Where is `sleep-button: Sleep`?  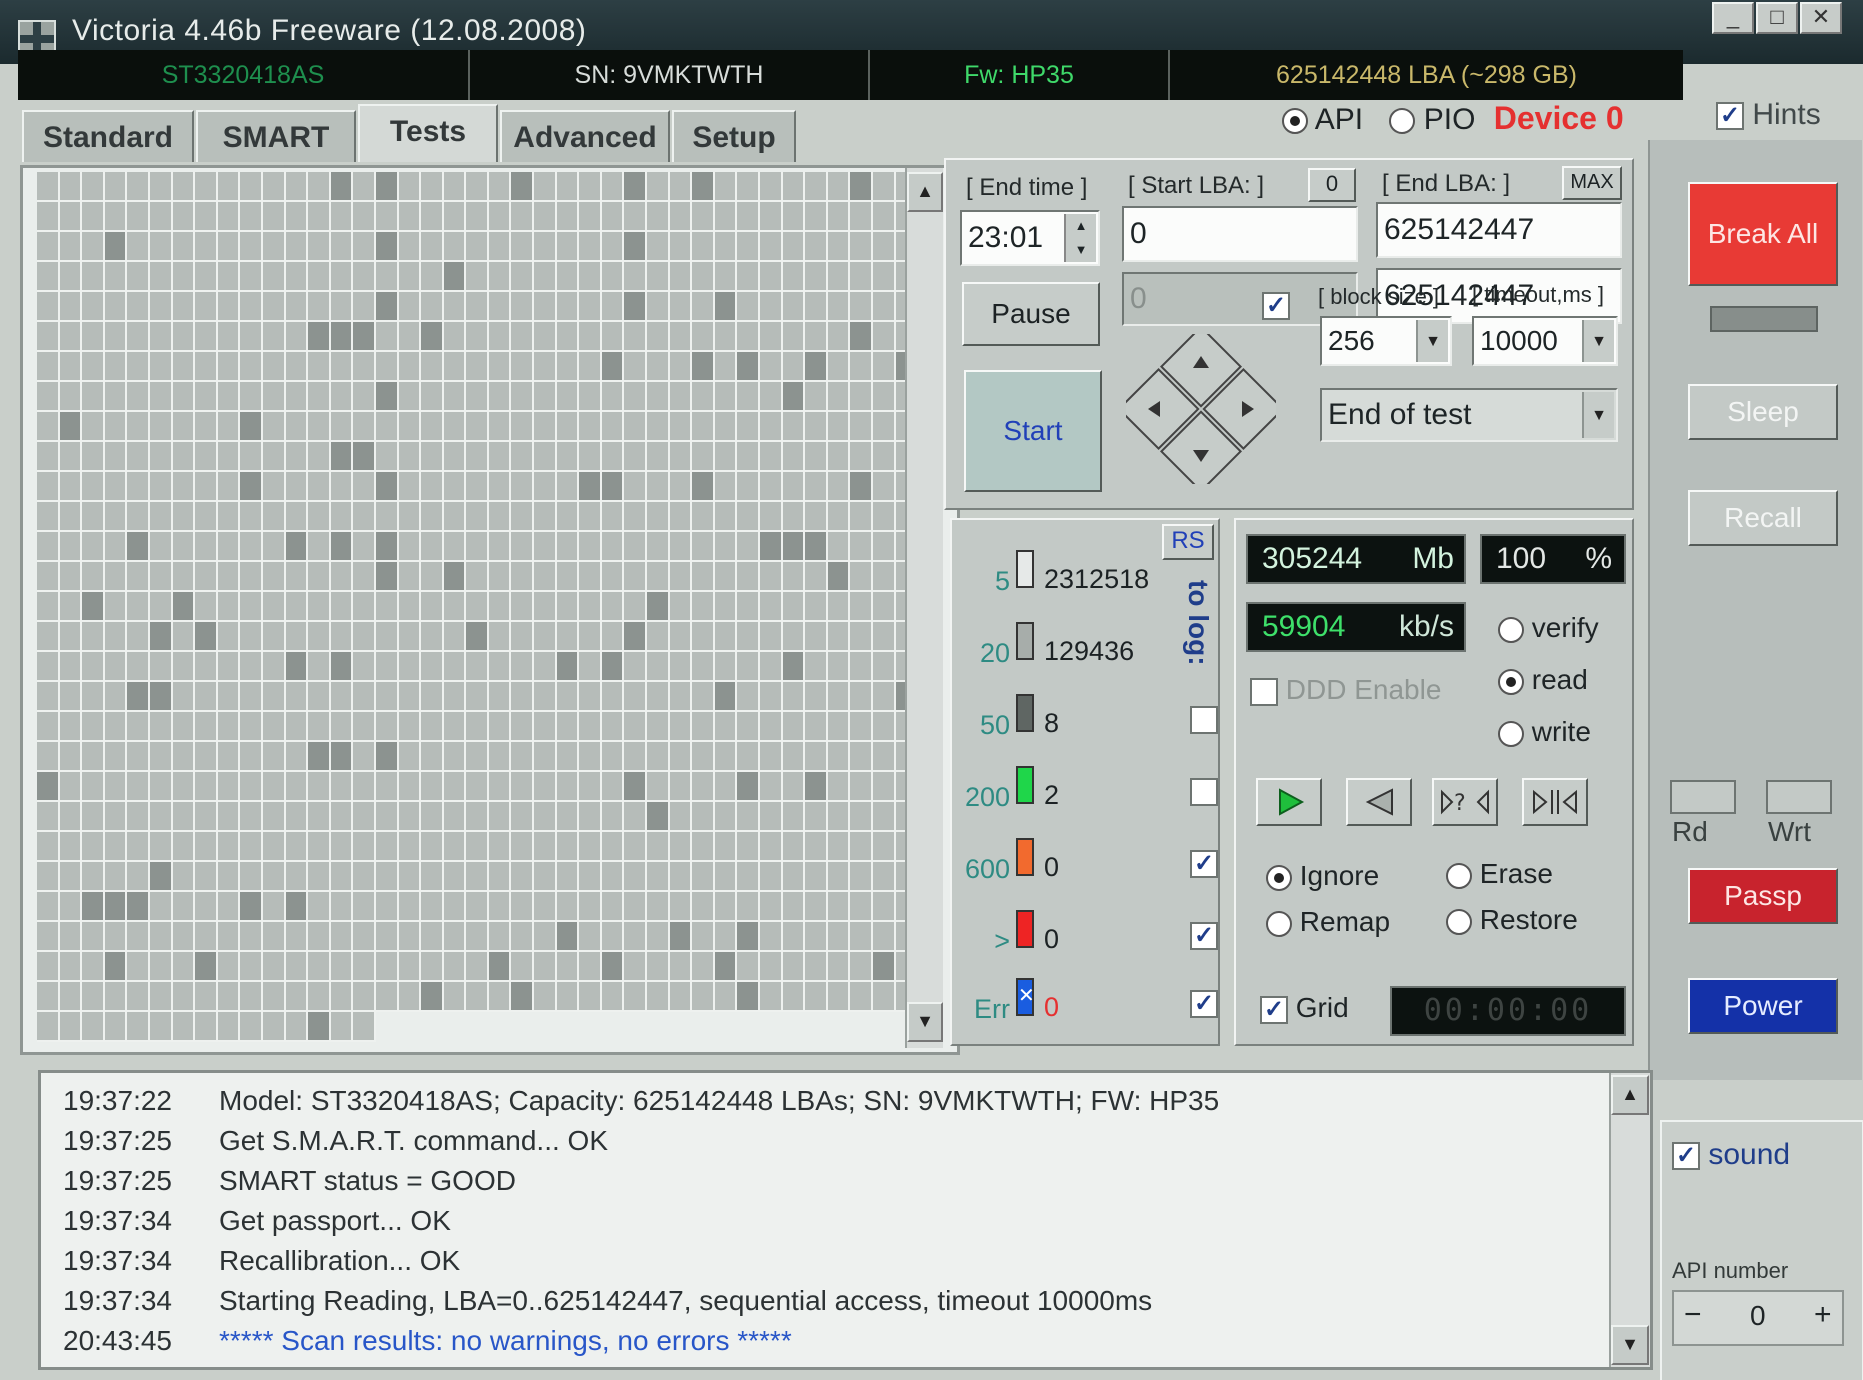
sleep-button: Sleep is located at coordinates (1763, 412).